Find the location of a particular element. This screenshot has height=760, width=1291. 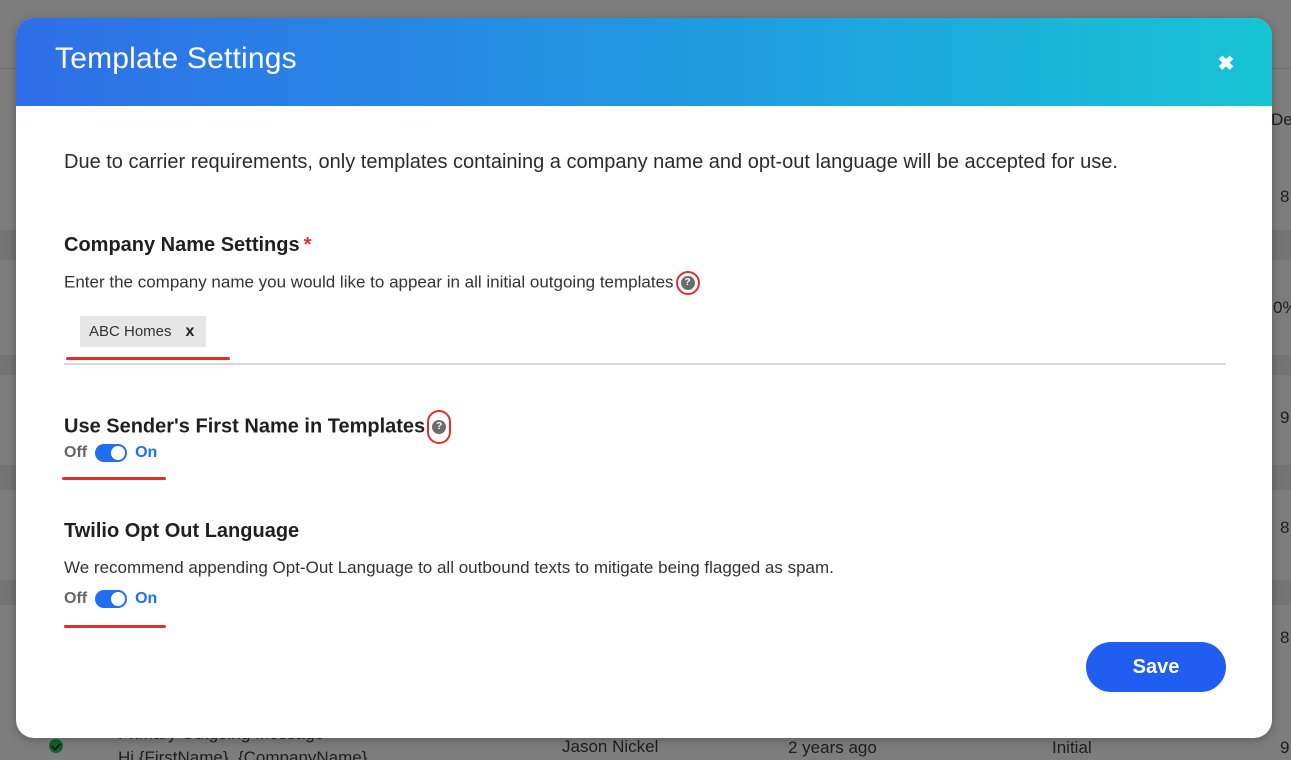

close-icon: ✖ is located at coordinates (1226, 63).